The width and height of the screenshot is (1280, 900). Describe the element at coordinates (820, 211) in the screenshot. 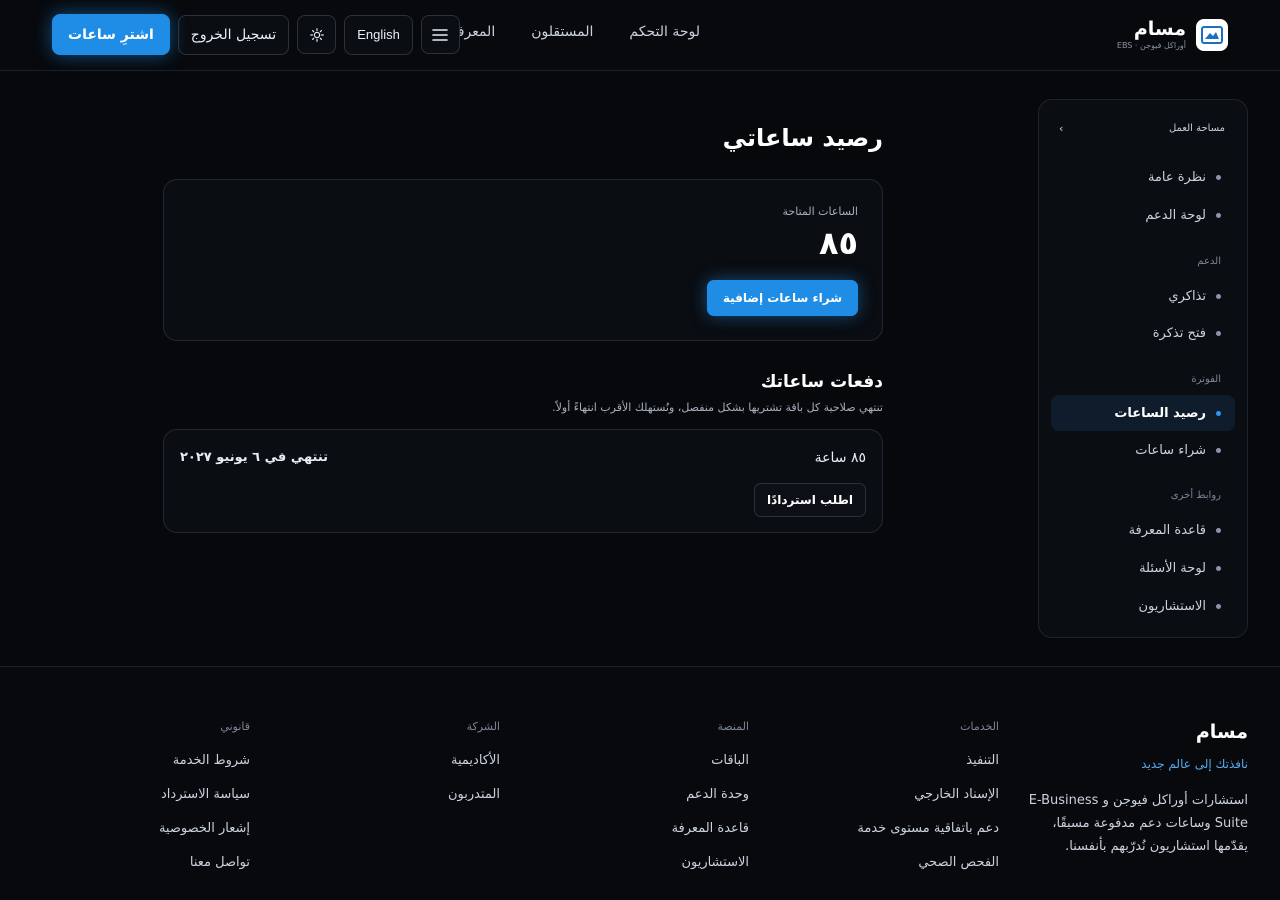

I see `available-hours-label: الساعات المتاحة` at that location.